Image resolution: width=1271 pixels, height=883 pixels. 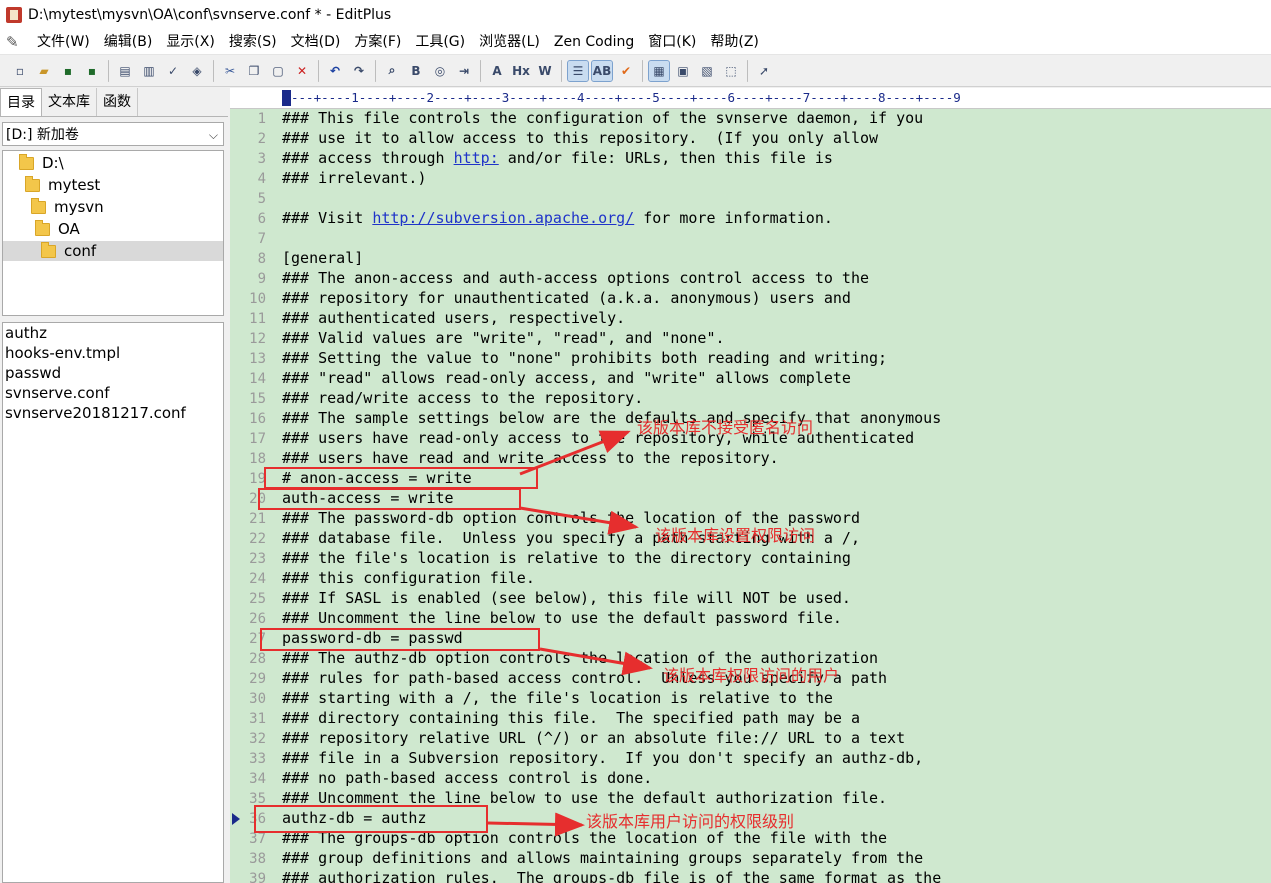 I want to click on full-screen-icon: ⬚, so click(x=731, y=71).